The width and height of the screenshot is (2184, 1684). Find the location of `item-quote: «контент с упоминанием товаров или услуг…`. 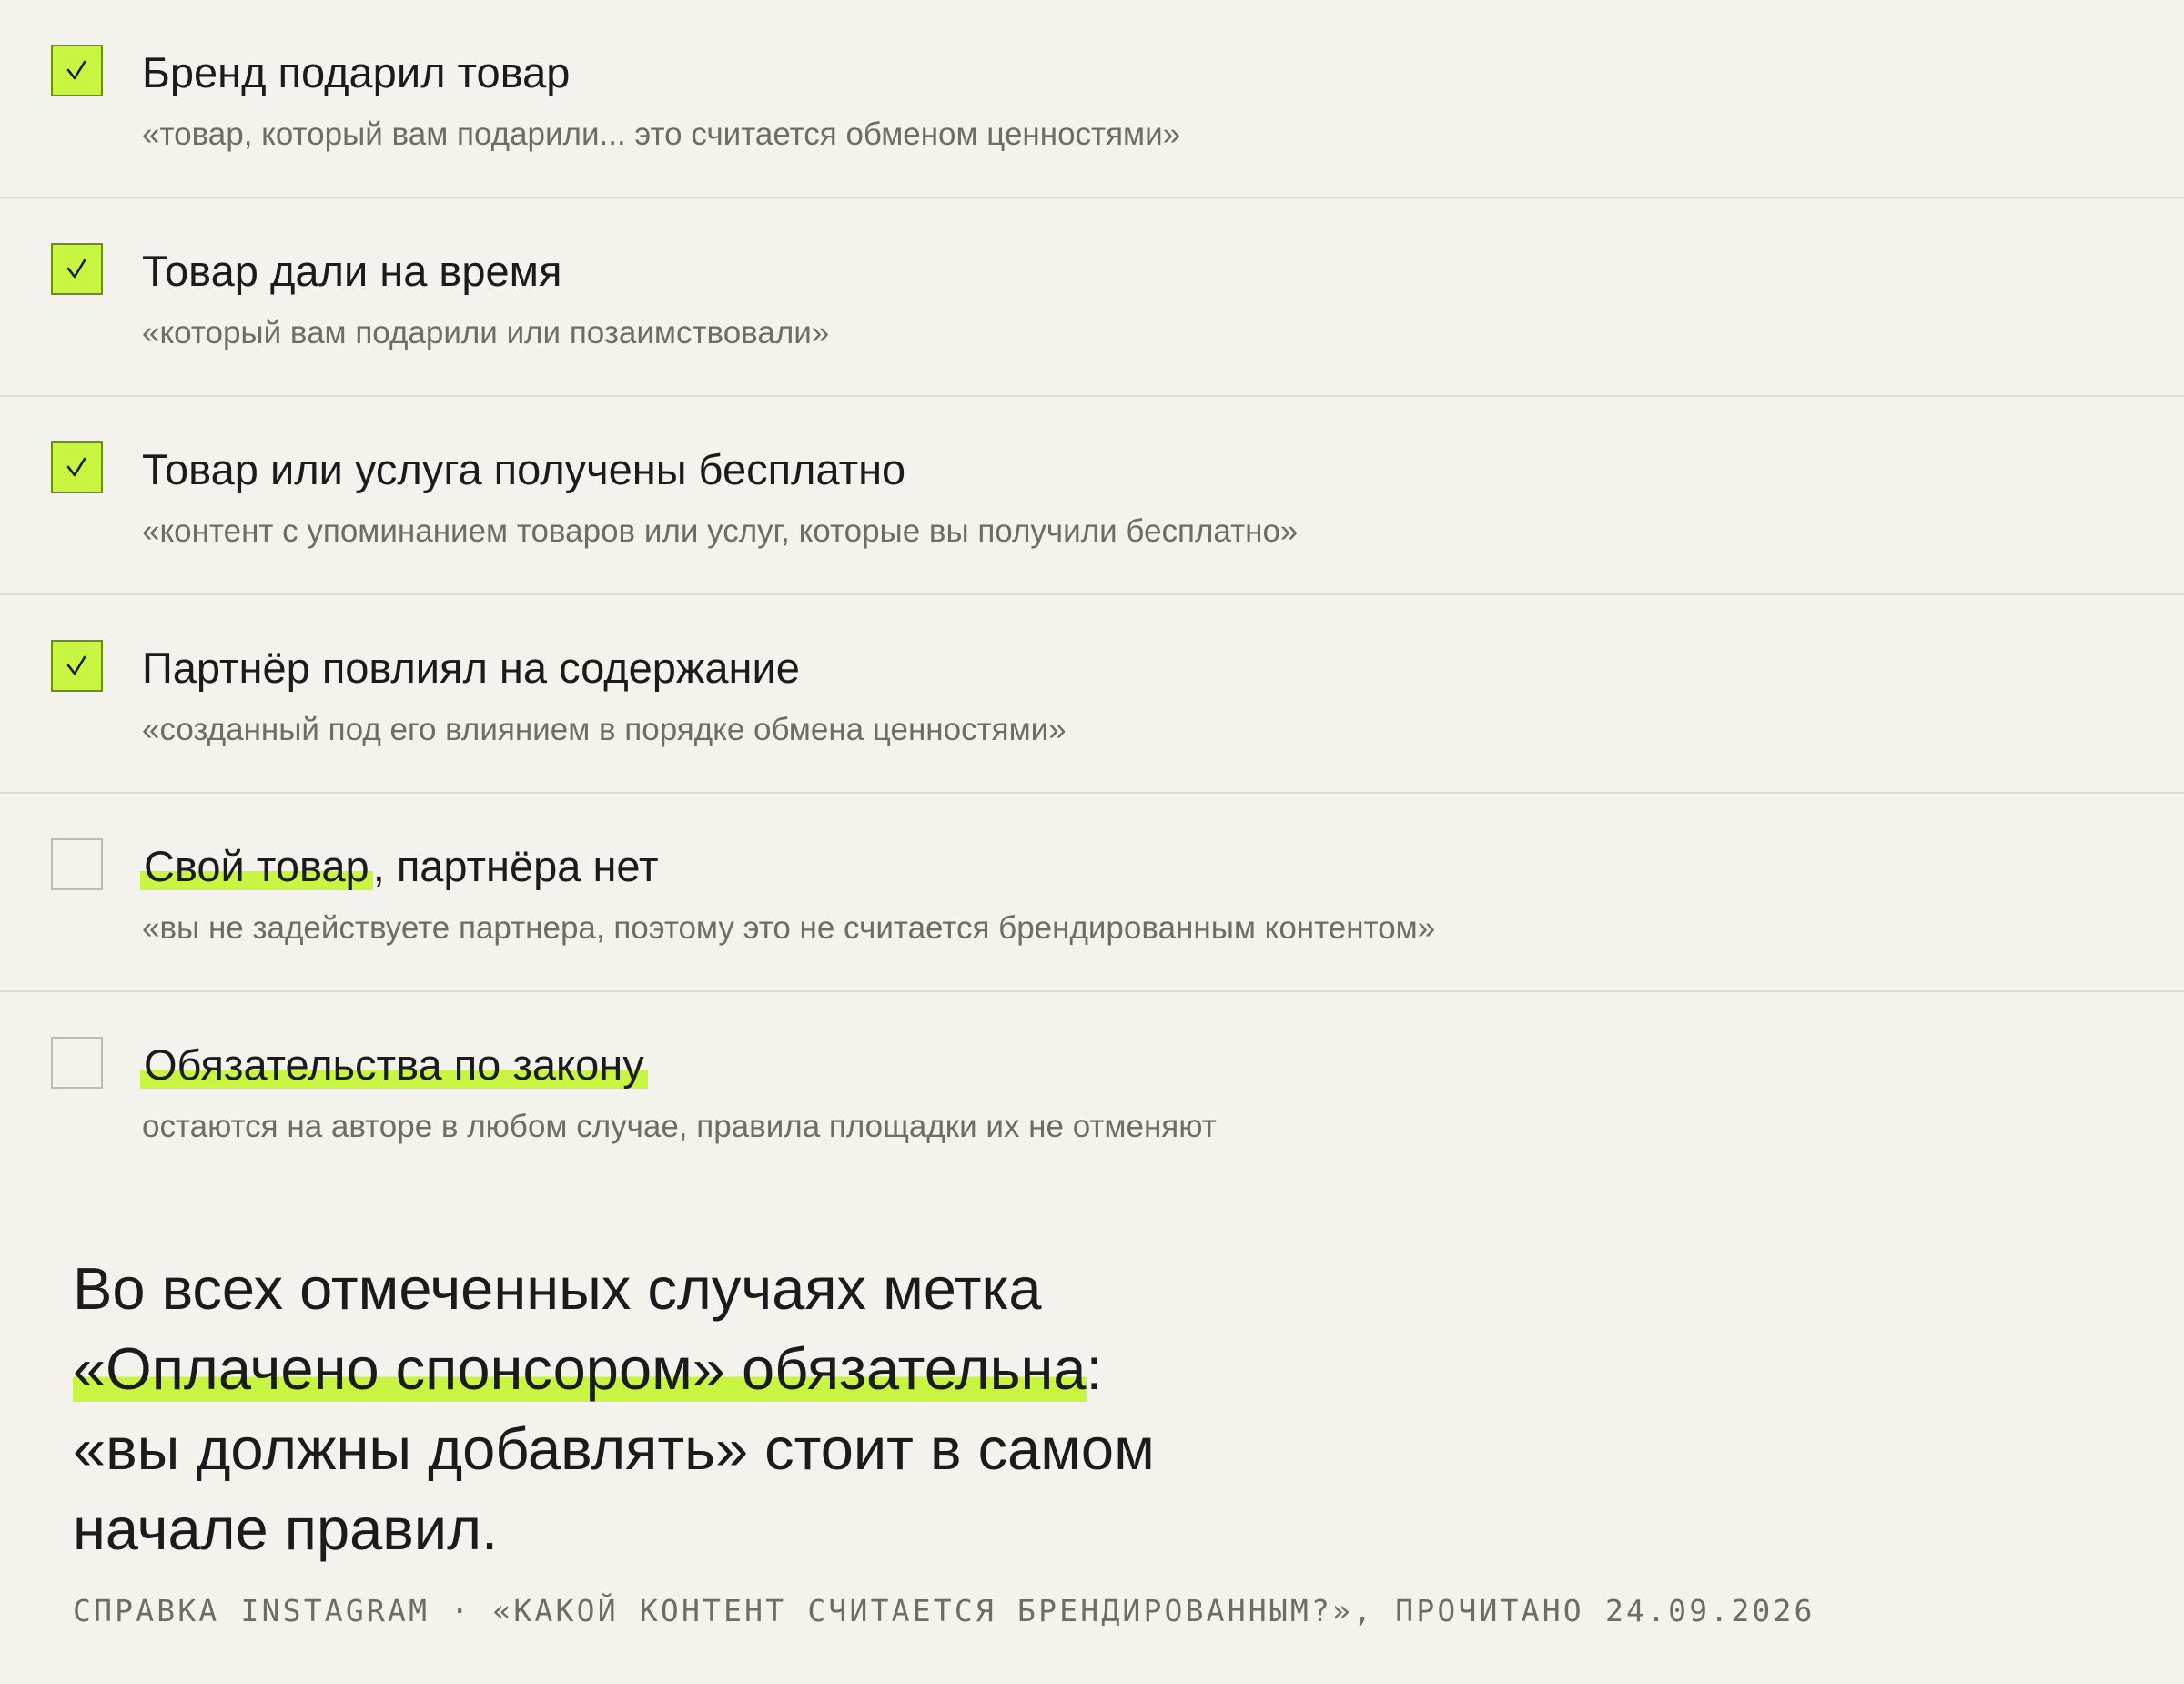

item-quote: «контент с упоминанием товаров или услуг… is located at coordinates (721, 531).